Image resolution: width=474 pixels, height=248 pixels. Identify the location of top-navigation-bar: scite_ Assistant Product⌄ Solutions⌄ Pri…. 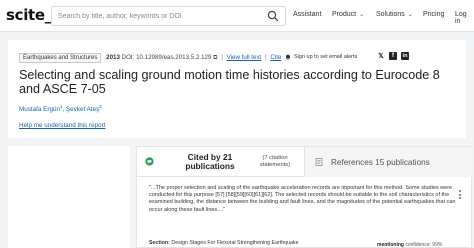
(237, 16).